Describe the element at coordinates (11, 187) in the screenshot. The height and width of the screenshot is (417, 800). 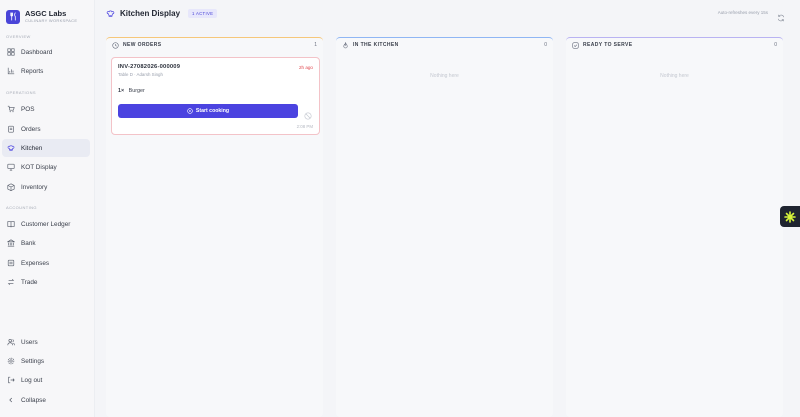
I see `box-icon` at that location.